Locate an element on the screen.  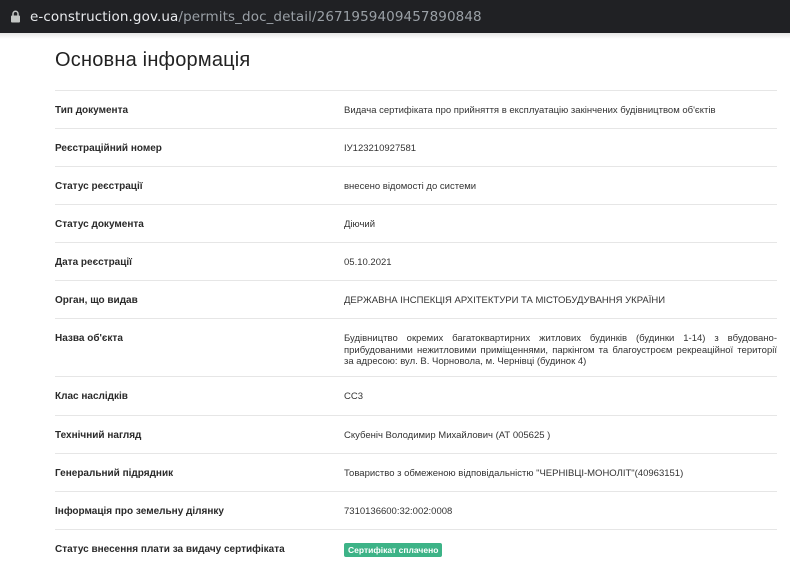
url-domain: e-construction.gov.ua is located at coordinates (104, 16).